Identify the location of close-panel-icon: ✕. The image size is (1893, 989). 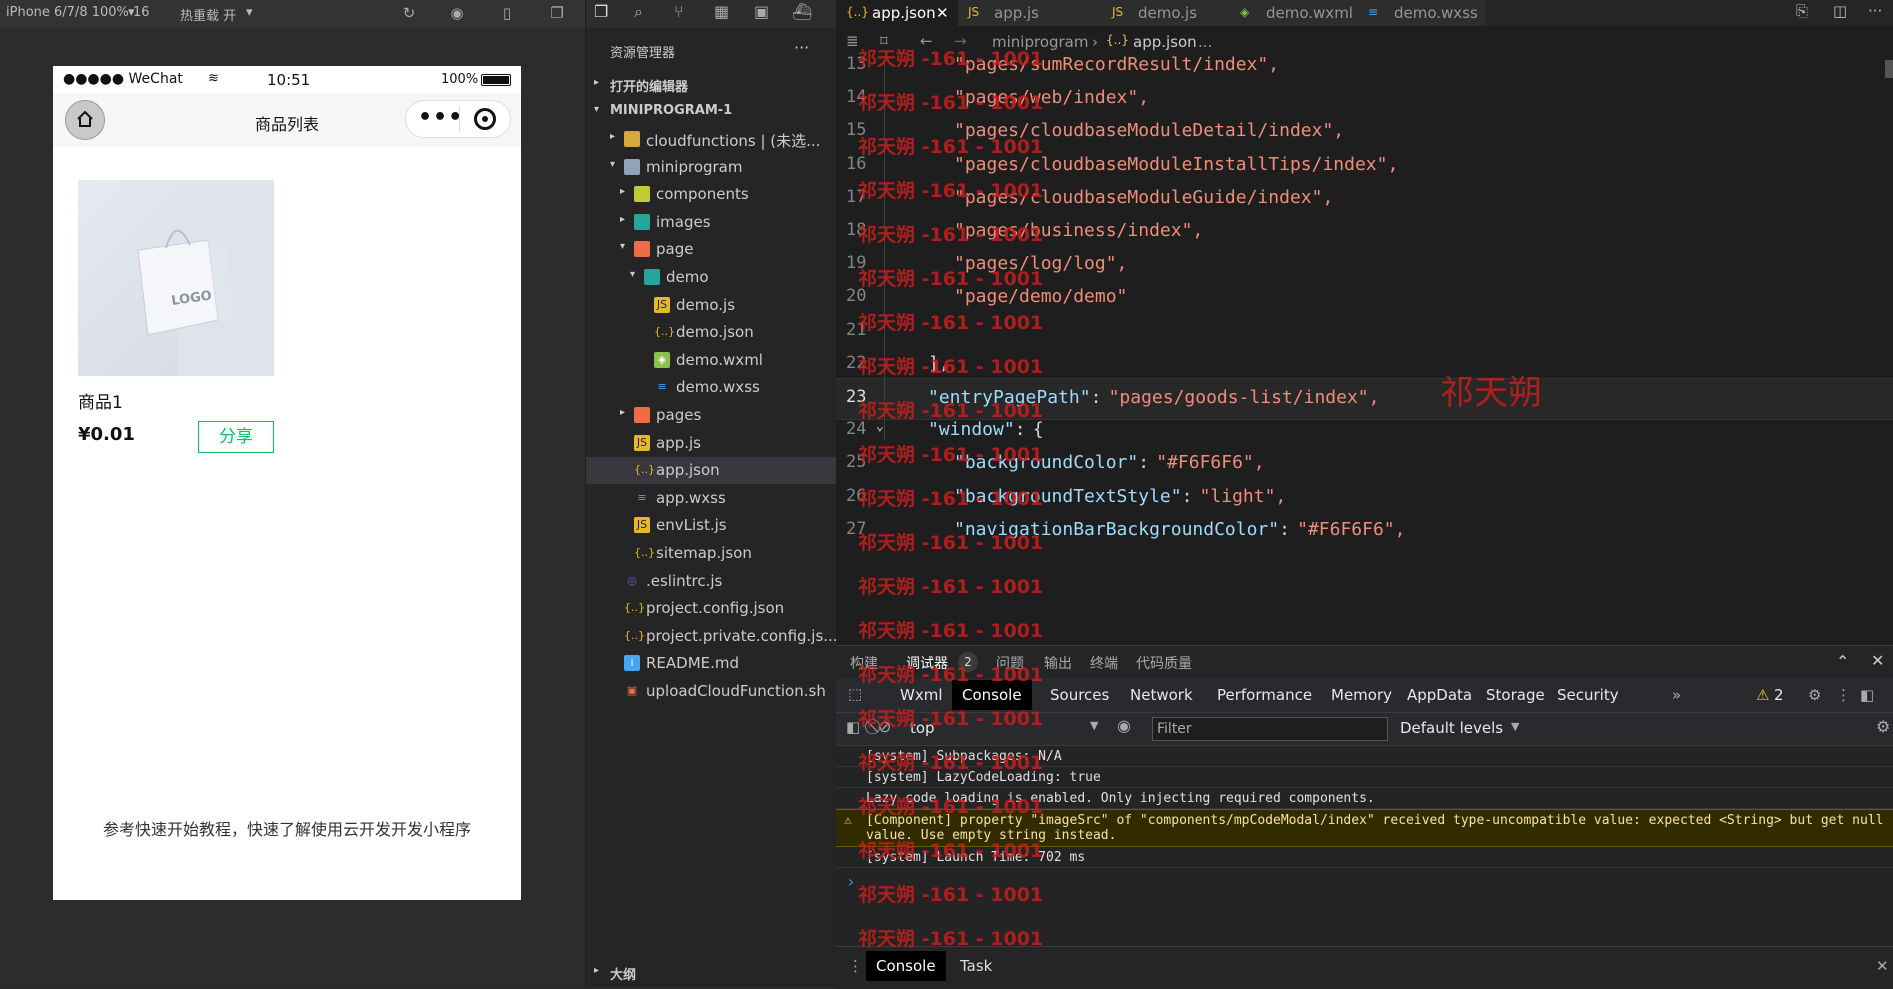
(1877, 660).